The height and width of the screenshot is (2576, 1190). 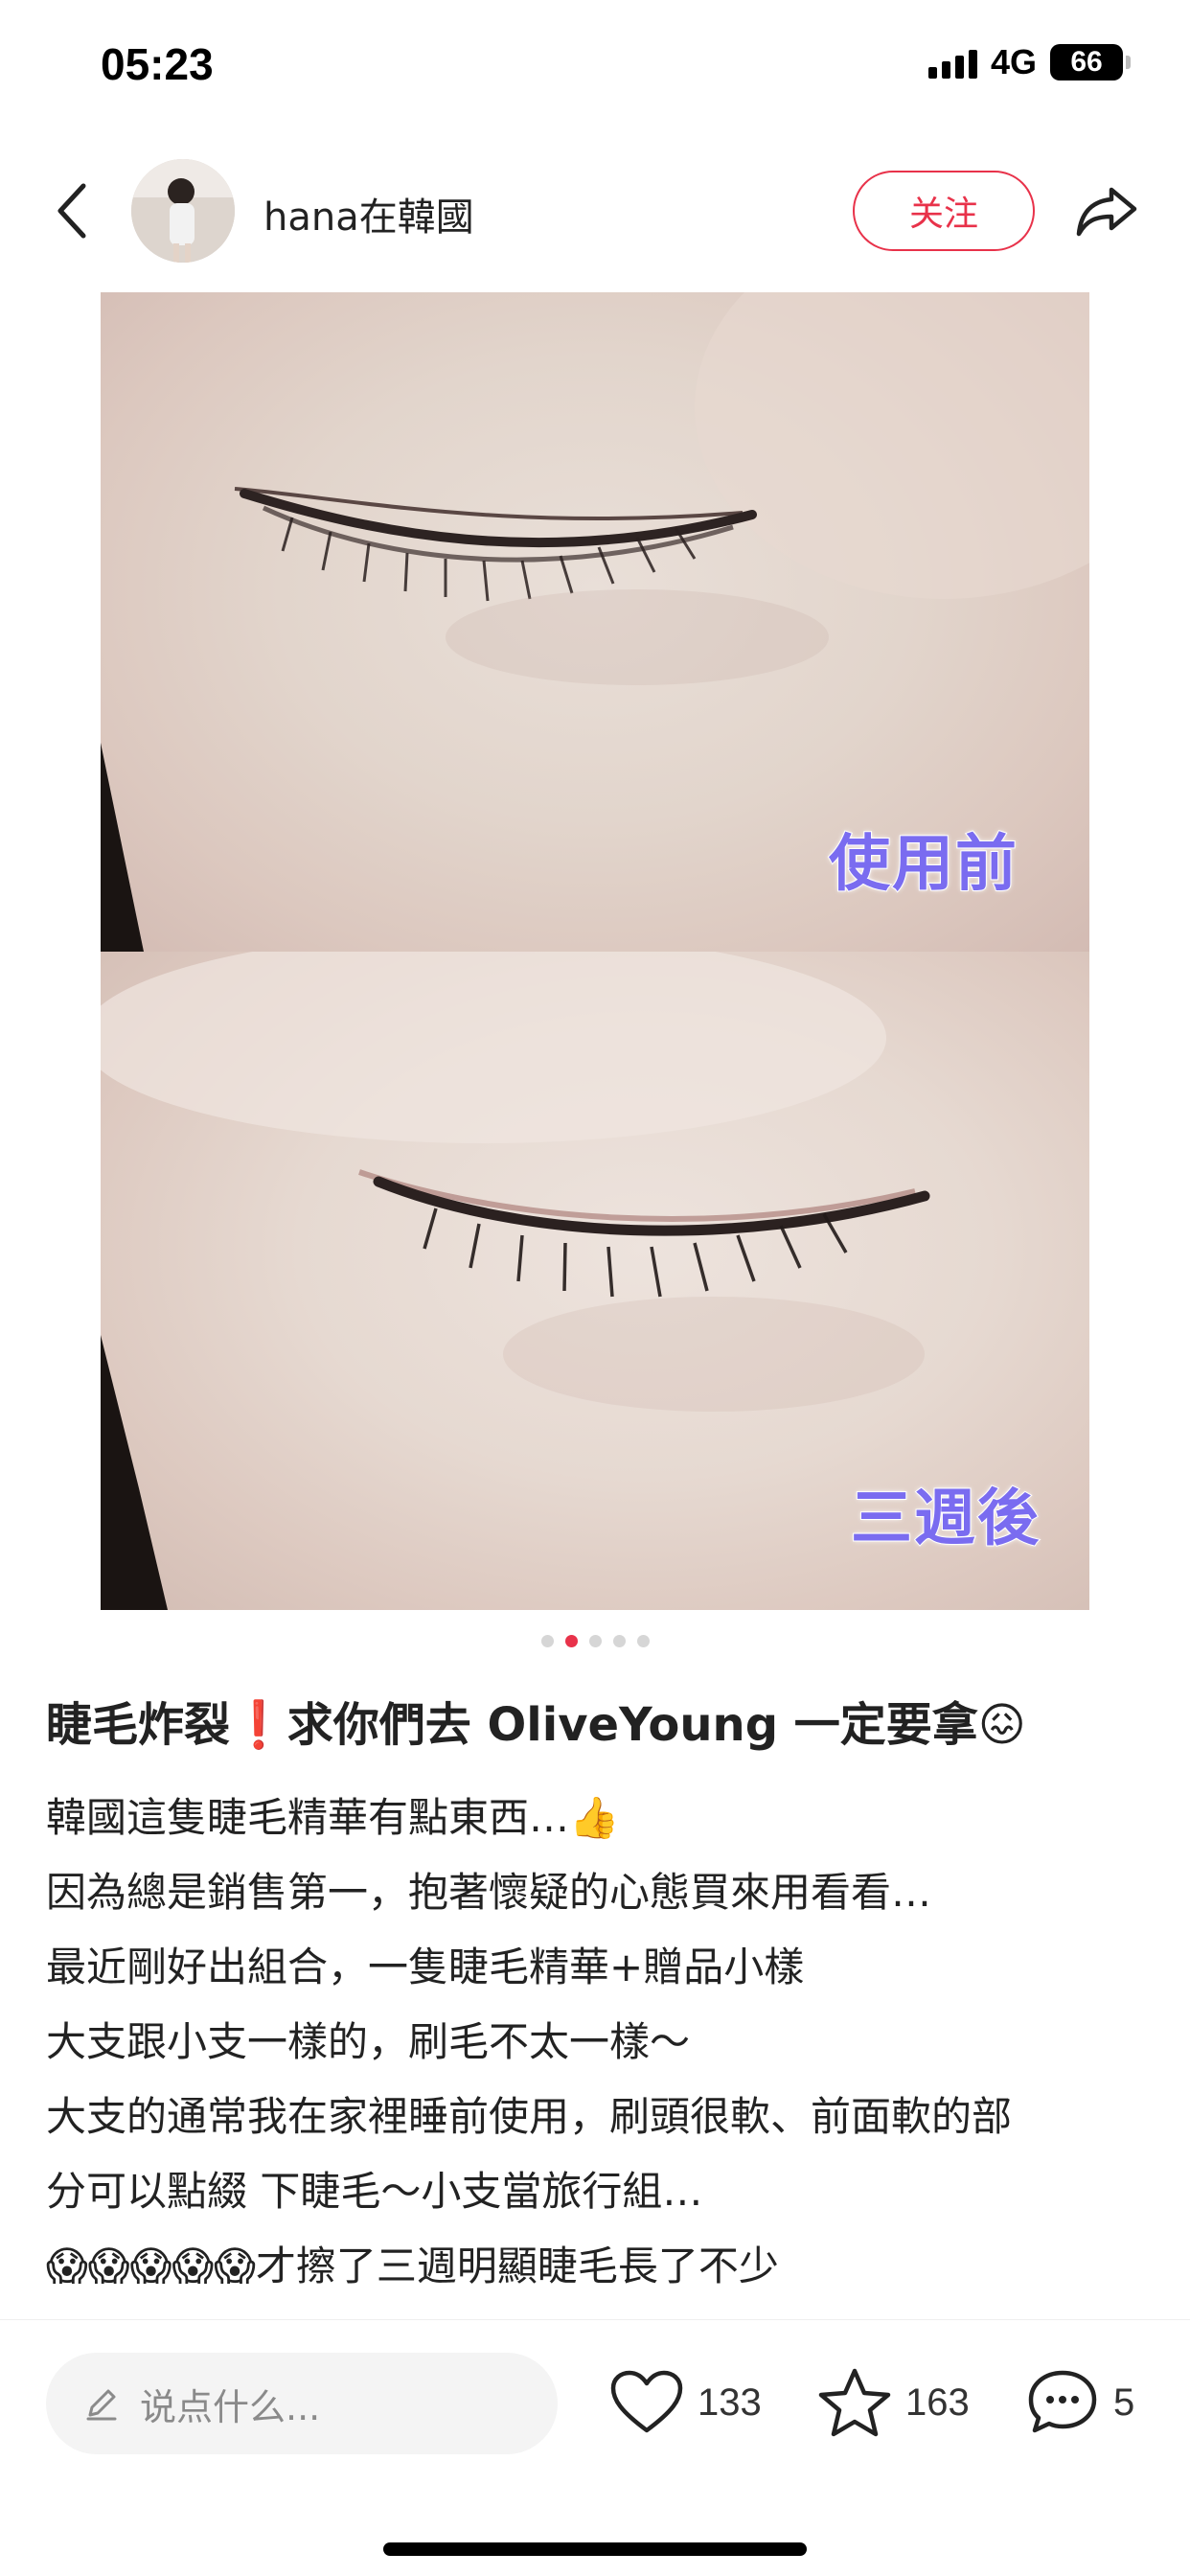 What do you see at coordinates (1124, 2402) in the screenshot?
I see `comment-count: 5` at bounding box center [1124, 2402].